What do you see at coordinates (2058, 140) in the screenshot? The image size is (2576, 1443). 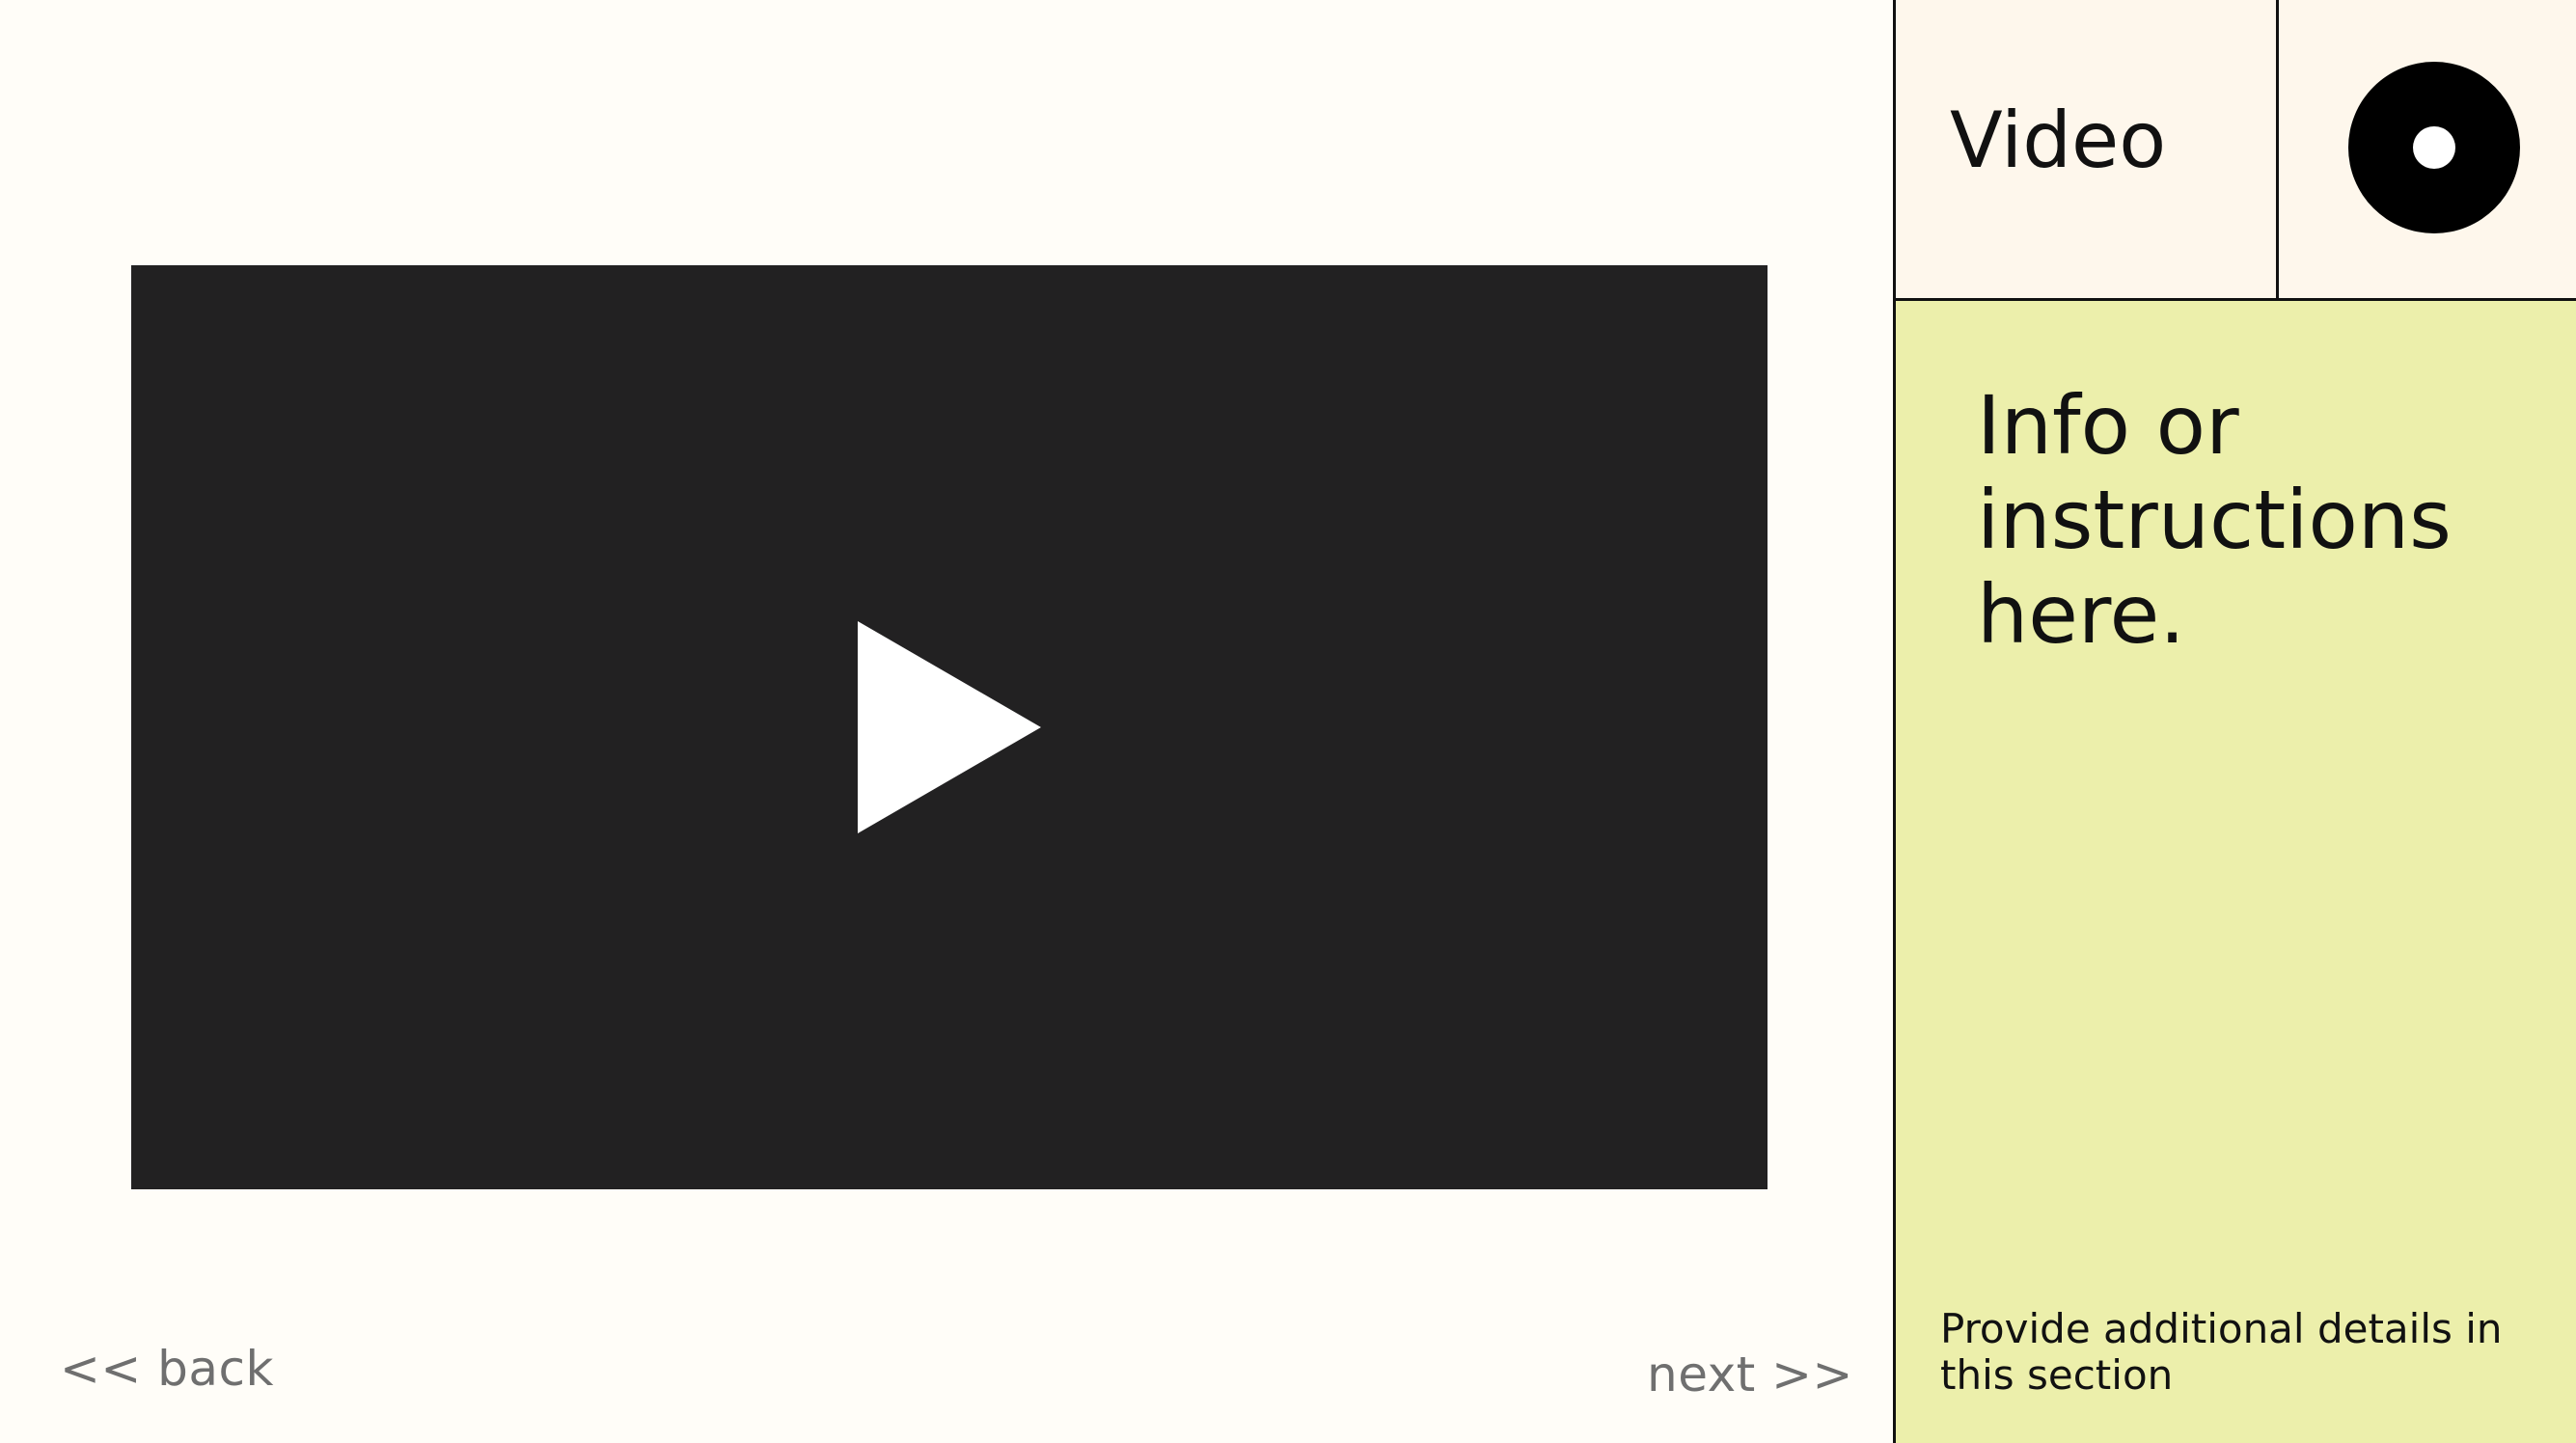 I see `page-title: Video` at bounding box center [2058, 140].